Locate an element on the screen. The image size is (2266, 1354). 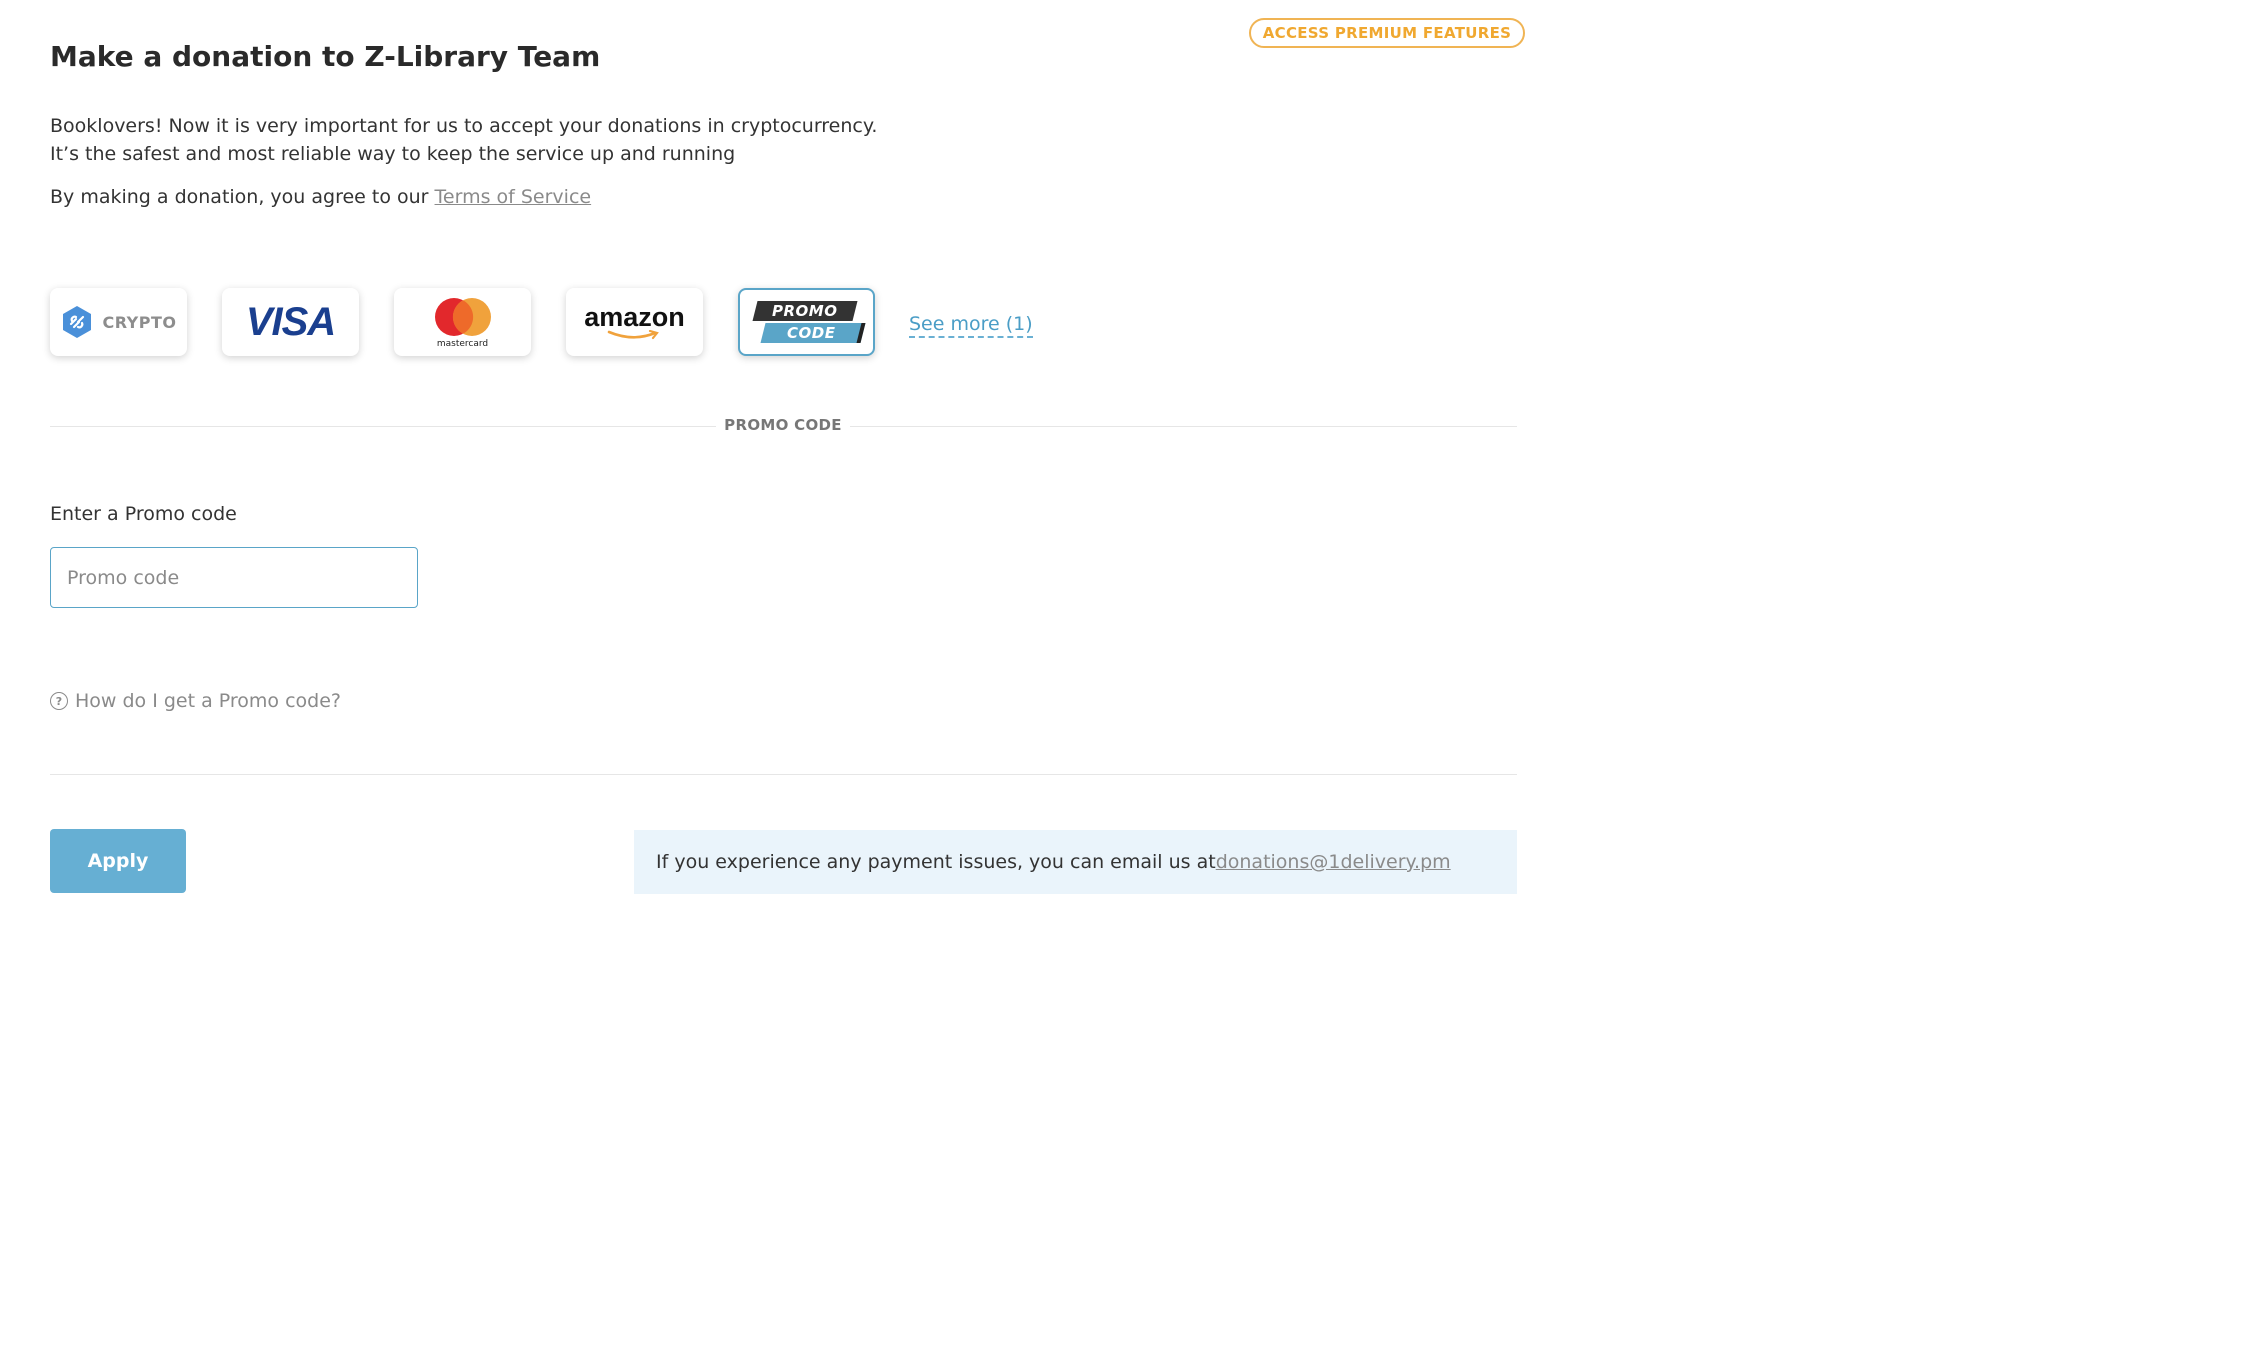
payment-visa-card: VISA is located at coordinates (290, 322).